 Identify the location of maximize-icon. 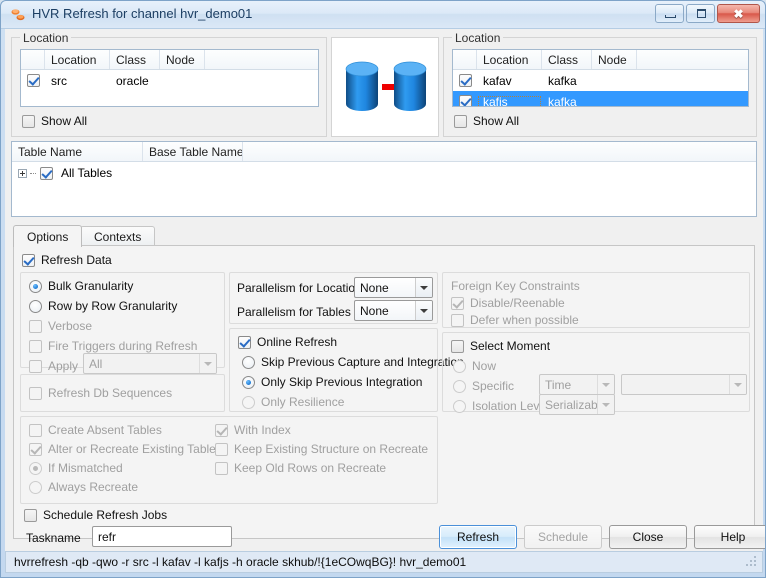
(701, 13).